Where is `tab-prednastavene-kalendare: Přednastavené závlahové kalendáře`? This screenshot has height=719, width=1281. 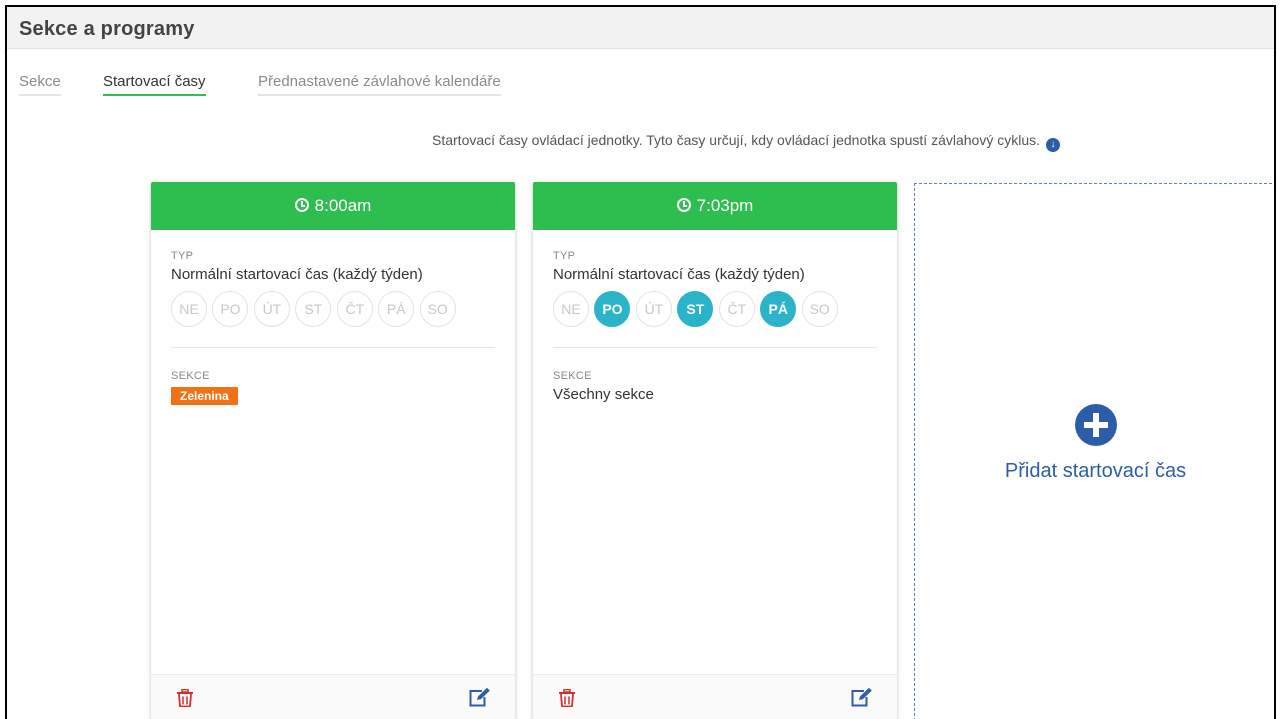 tab-prednastavene-kalendare: Přednastavené závlahové kalendáře is located at coordinates (379, 84).